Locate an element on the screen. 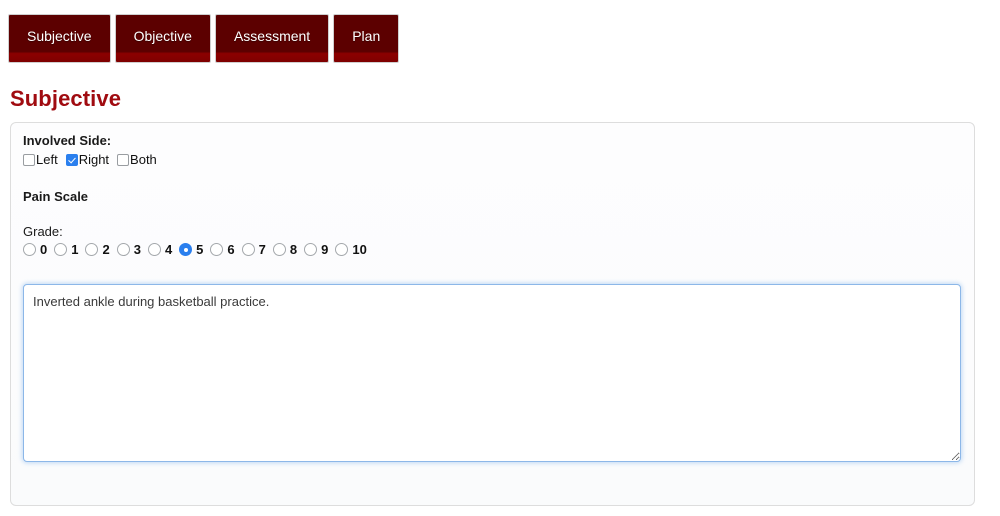 This screenshot has width=1000, height=516. radio-item-3: 3 is located at coordinates (128, 249).